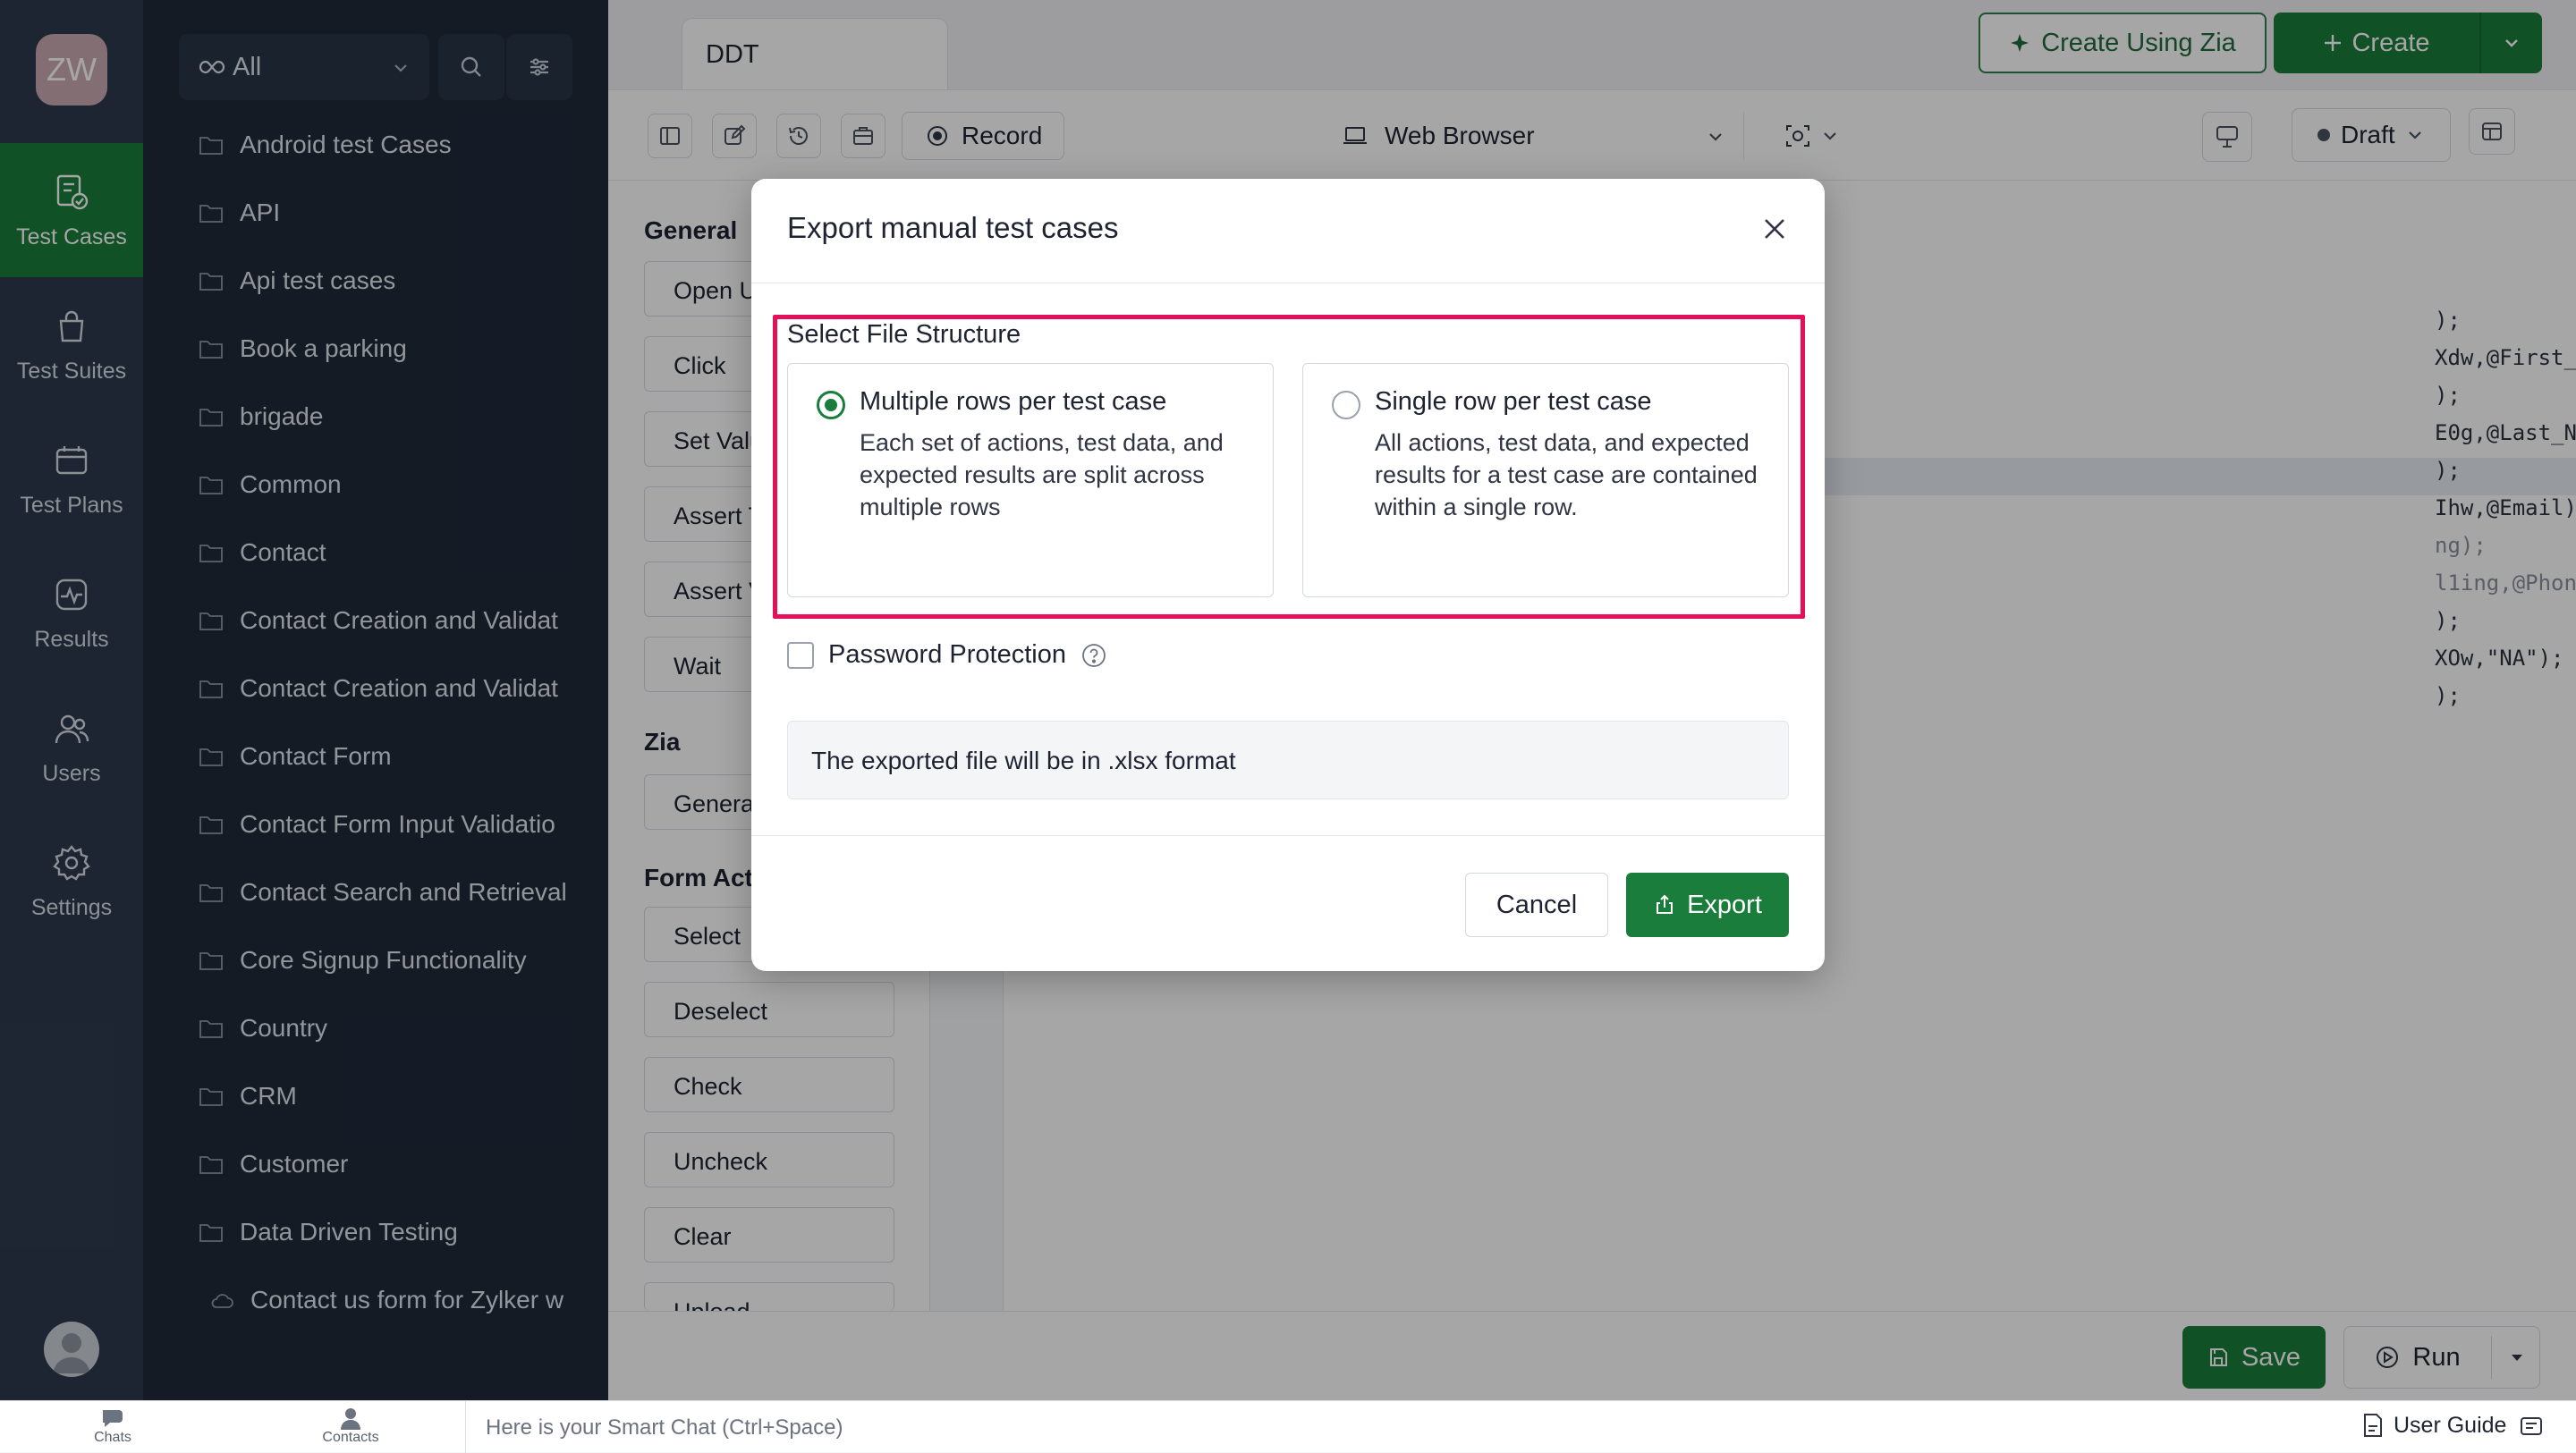 Image resolution: width=2576 pixels, height=1453 pixels. What do you see at coordinates (1346, 405) in the screenshot?
I see `radio-single-row` at bounding box center [1346, 405].